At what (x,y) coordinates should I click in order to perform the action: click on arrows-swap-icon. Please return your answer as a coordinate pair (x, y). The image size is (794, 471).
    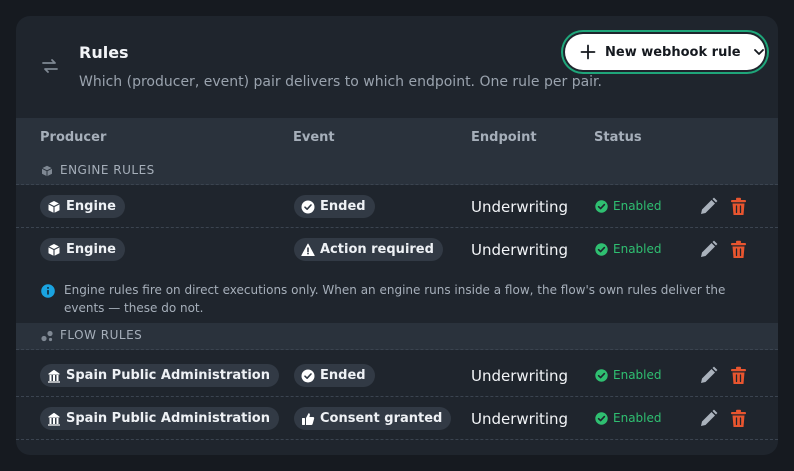
    Looking at the image, I should click on (50, 66).